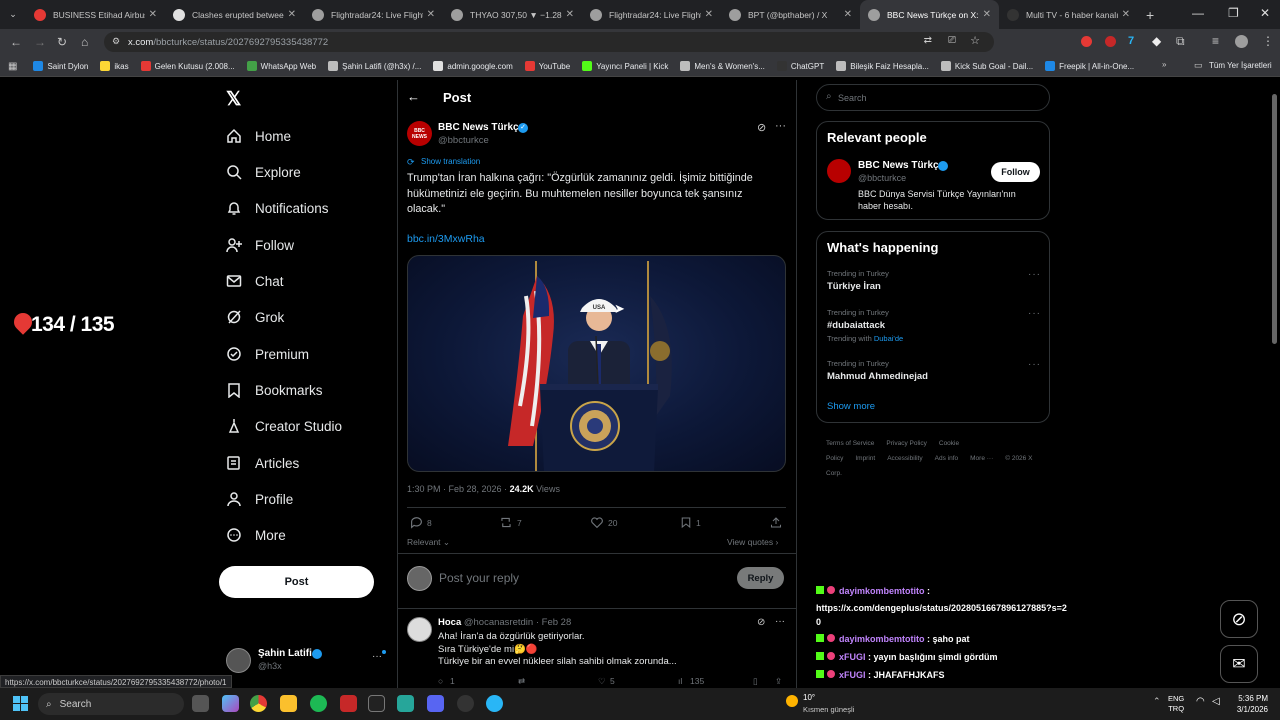 The height and width of the screenshot is (720, 1280). What do you see at coordinates (1015, 172) in the screenshot?
I see `follow-button: Follow` at bounding box center [1015, 172].